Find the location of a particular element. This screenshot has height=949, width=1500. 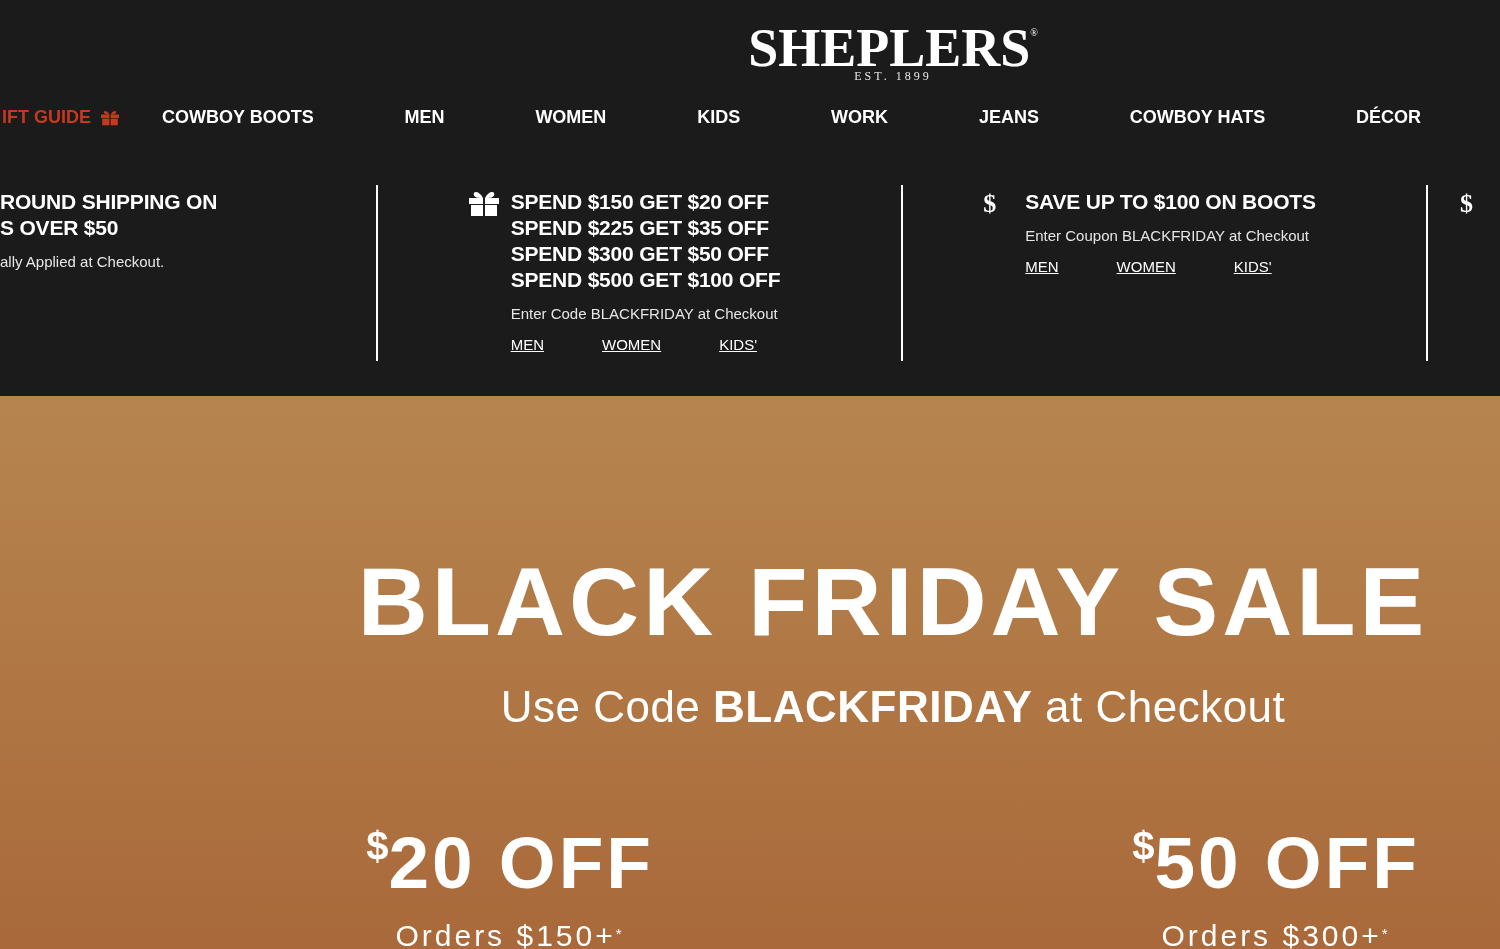

promo-note: Enter Code BLACKFRIDAY at Checkout is located at coordinates (644, 314).